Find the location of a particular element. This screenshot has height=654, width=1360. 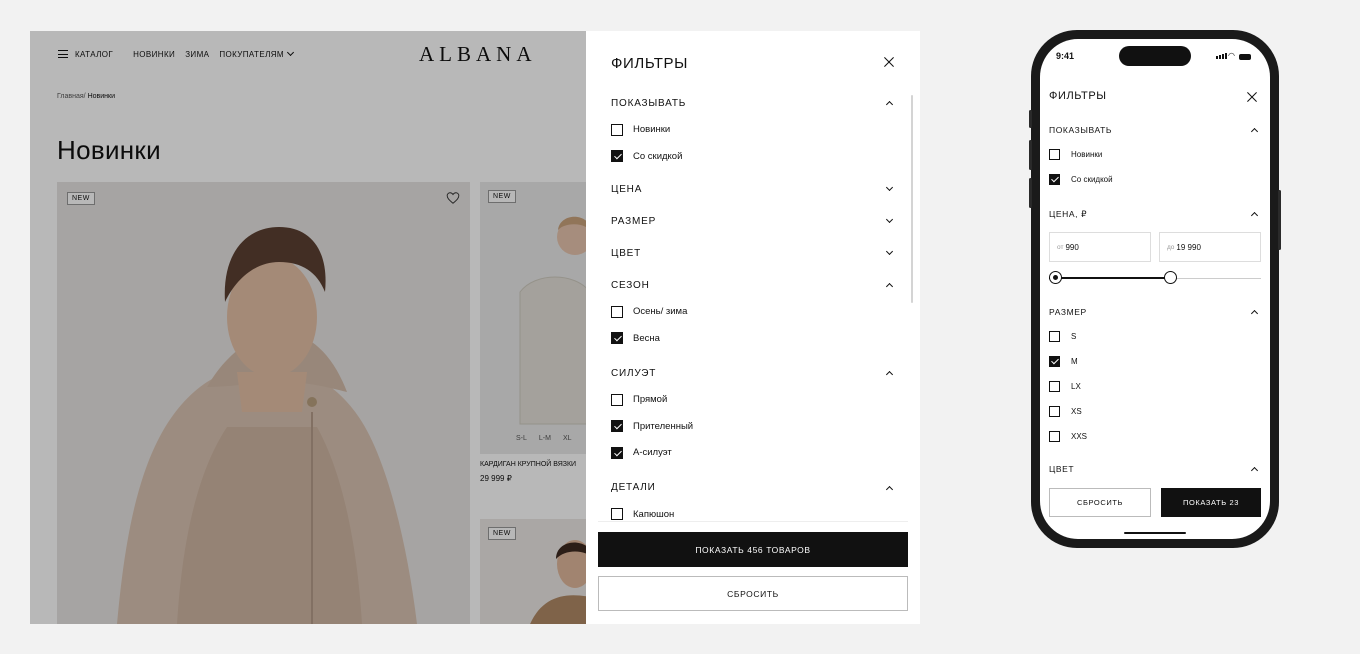

option-label: XS is located at coordinates (1076, 411).